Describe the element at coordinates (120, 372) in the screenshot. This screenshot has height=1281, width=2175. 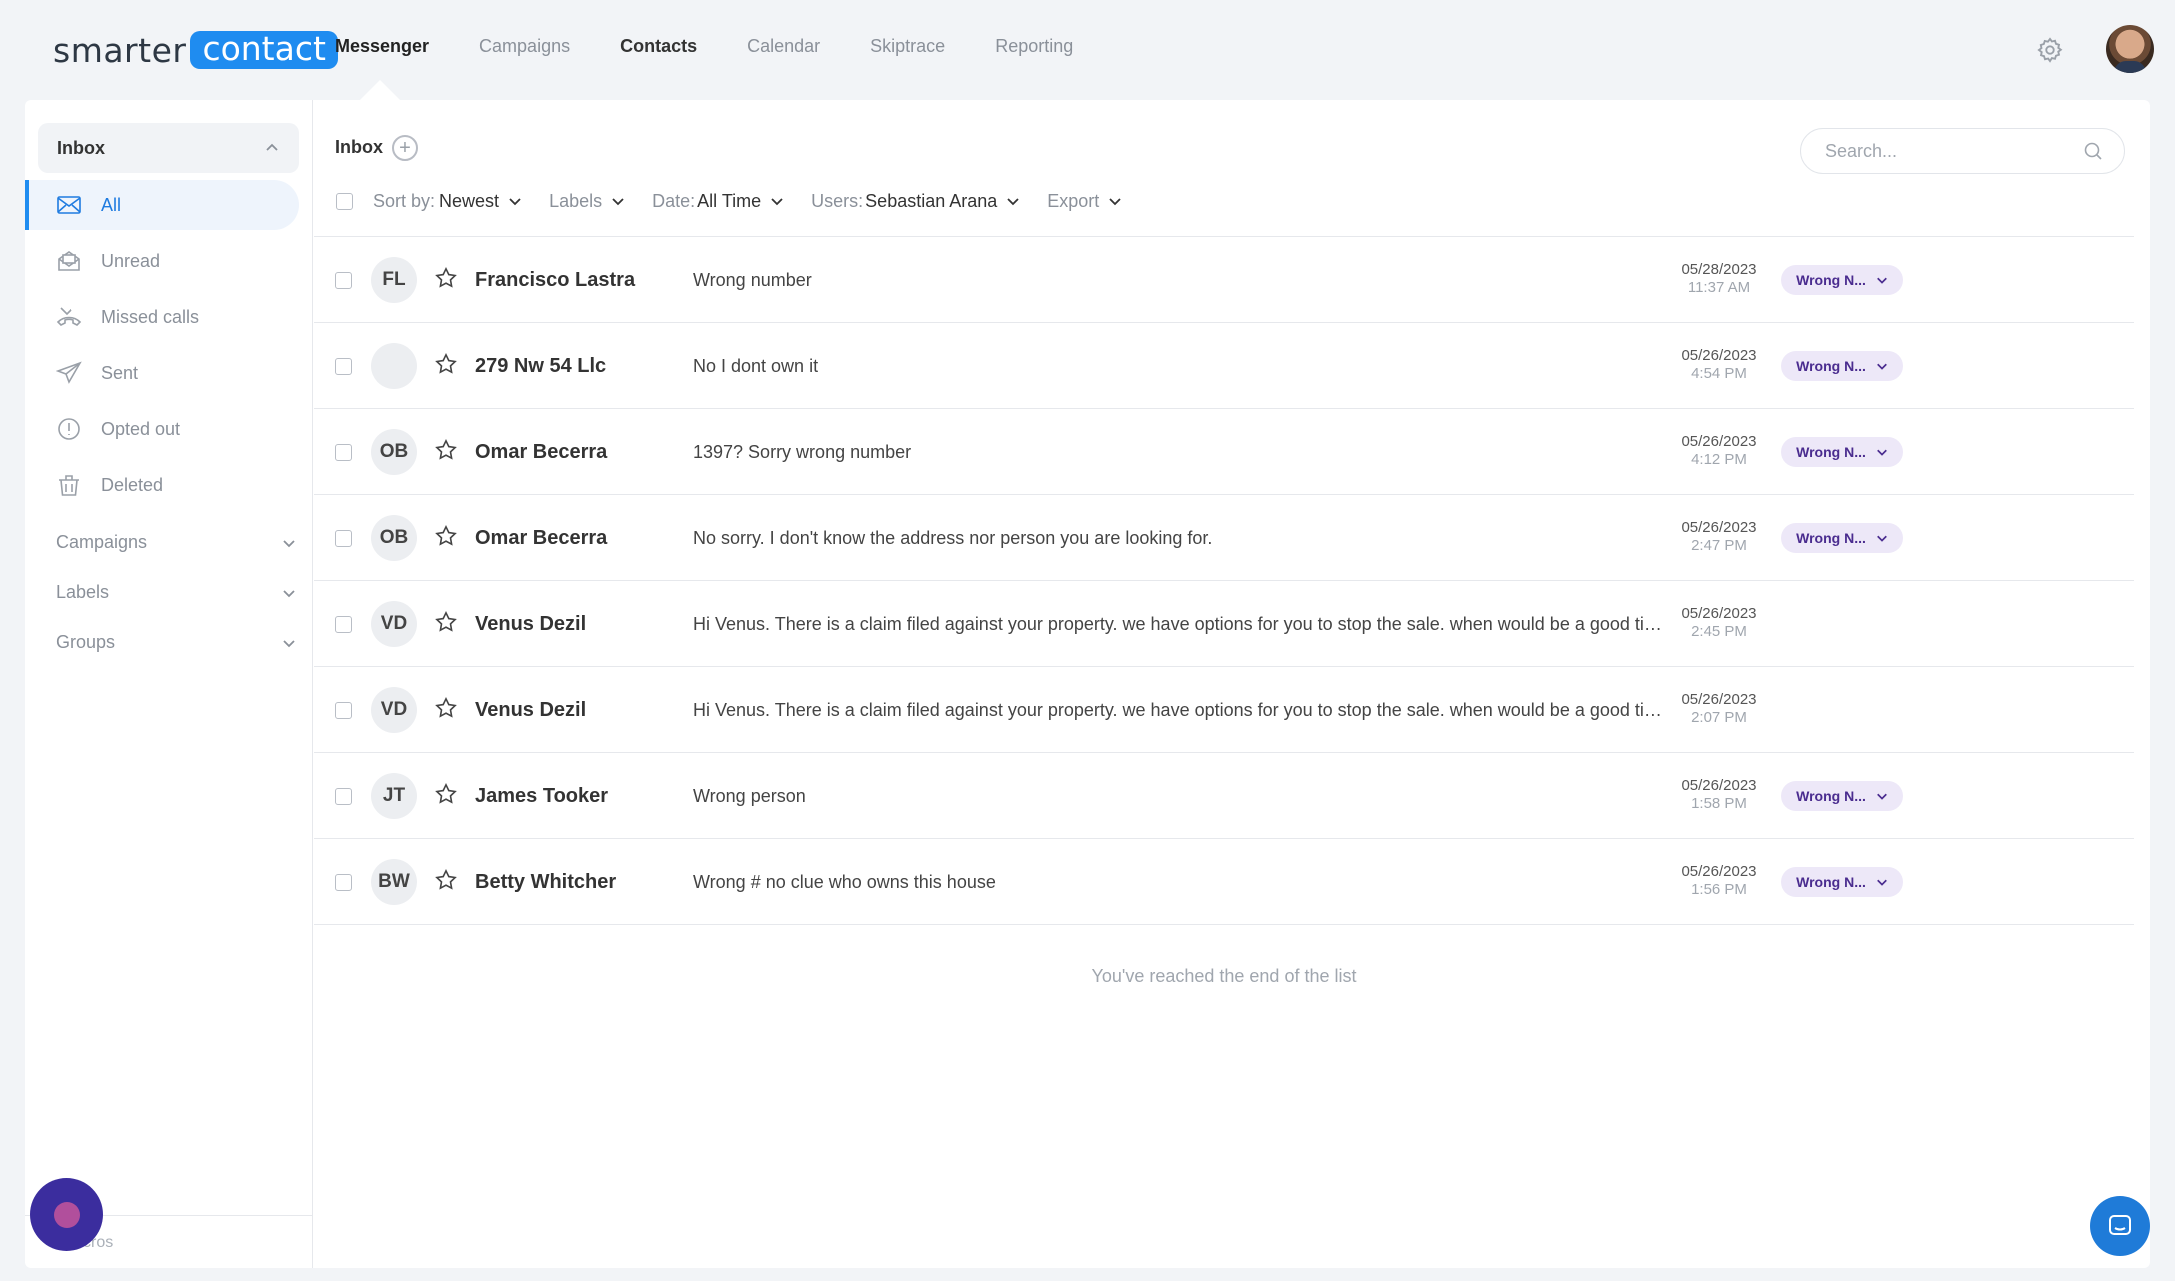
I see `sidebar-item-label: Sent` at that location.